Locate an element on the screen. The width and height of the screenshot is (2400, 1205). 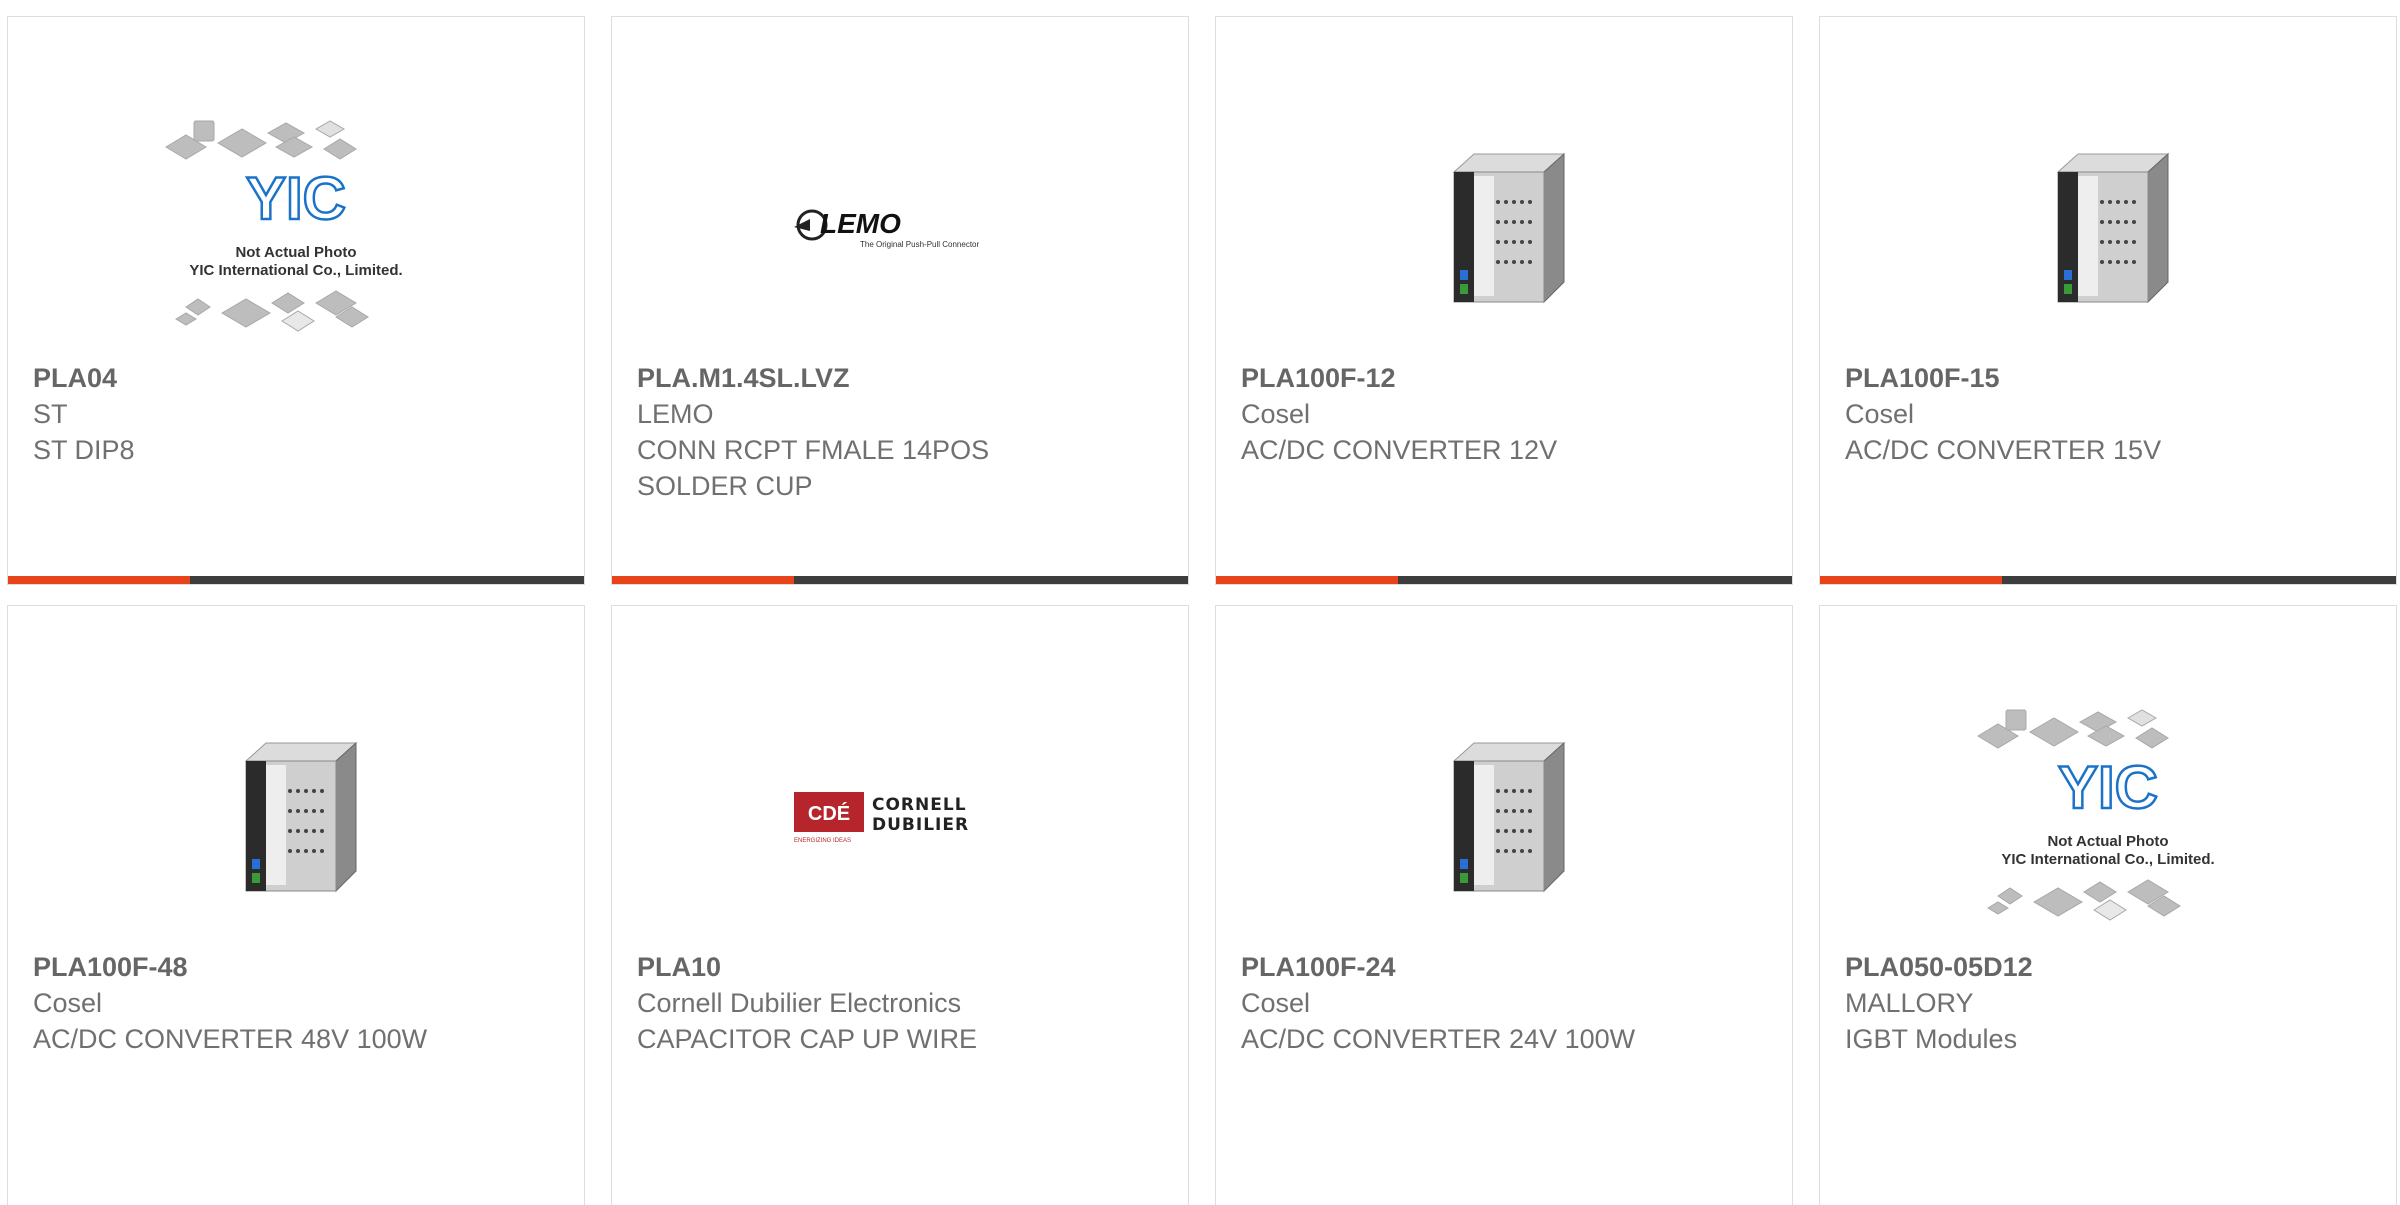
part-number: PLA04 is located at coordinates (298, 378).